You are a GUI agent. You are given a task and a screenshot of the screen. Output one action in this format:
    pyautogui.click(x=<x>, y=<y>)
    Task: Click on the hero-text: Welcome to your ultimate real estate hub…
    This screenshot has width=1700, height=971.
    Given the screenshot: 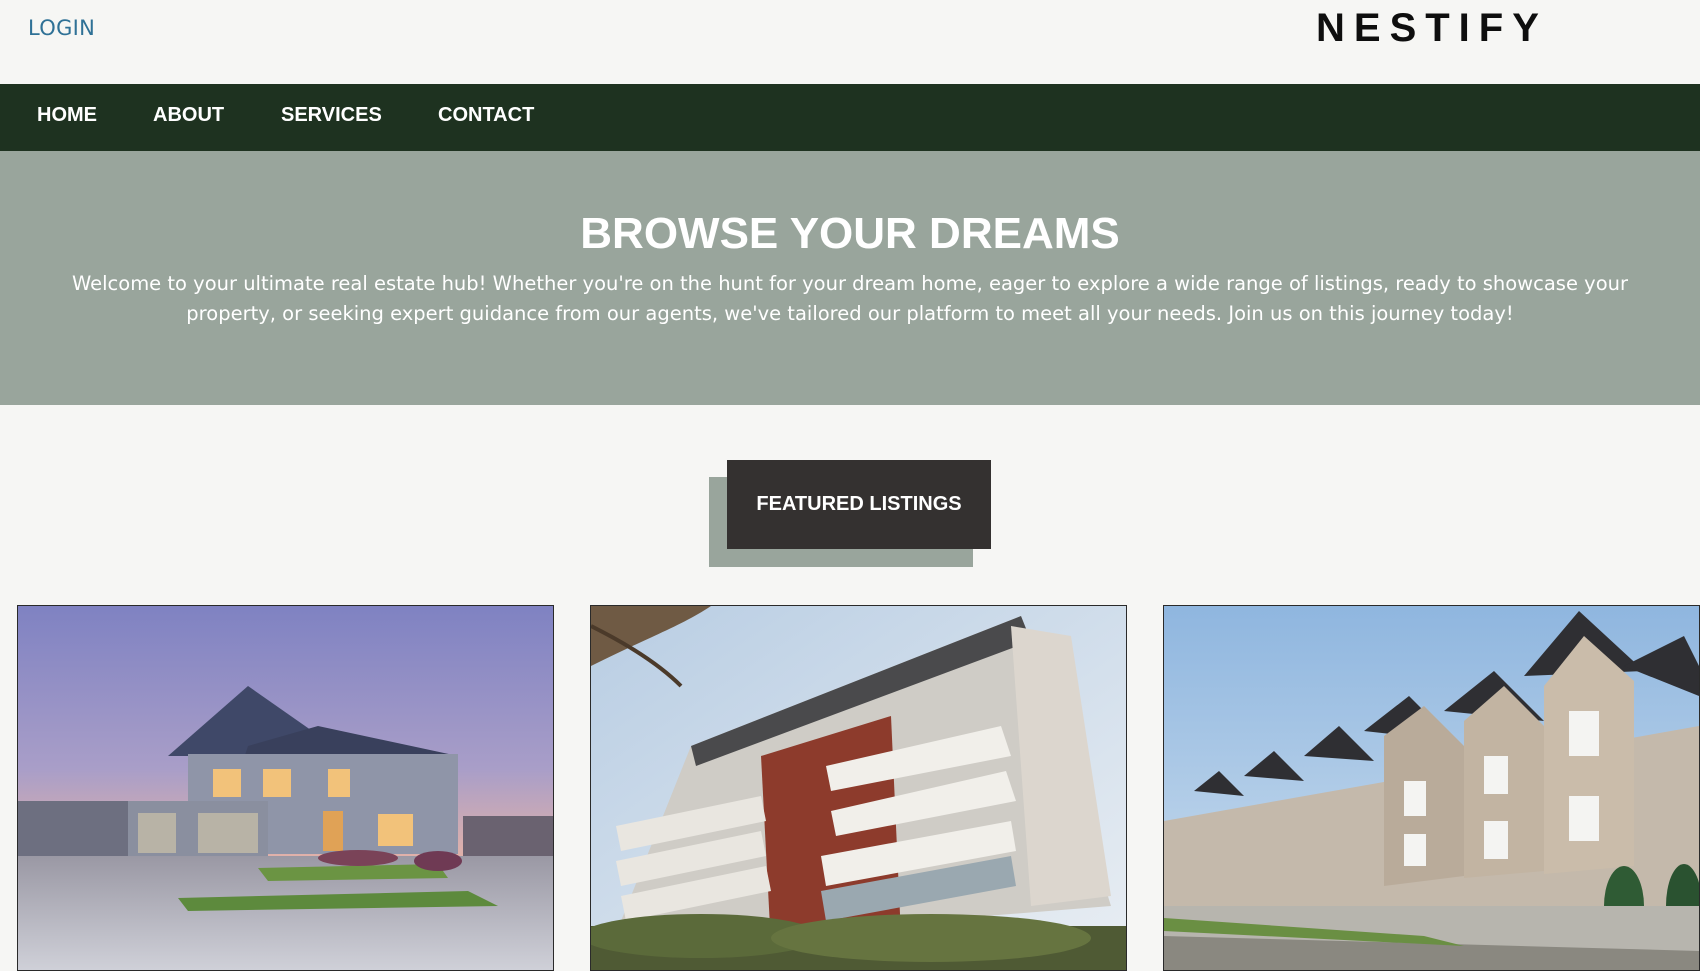 What is the action you would take?
    pyautogui.click(x=850, y=298)
    